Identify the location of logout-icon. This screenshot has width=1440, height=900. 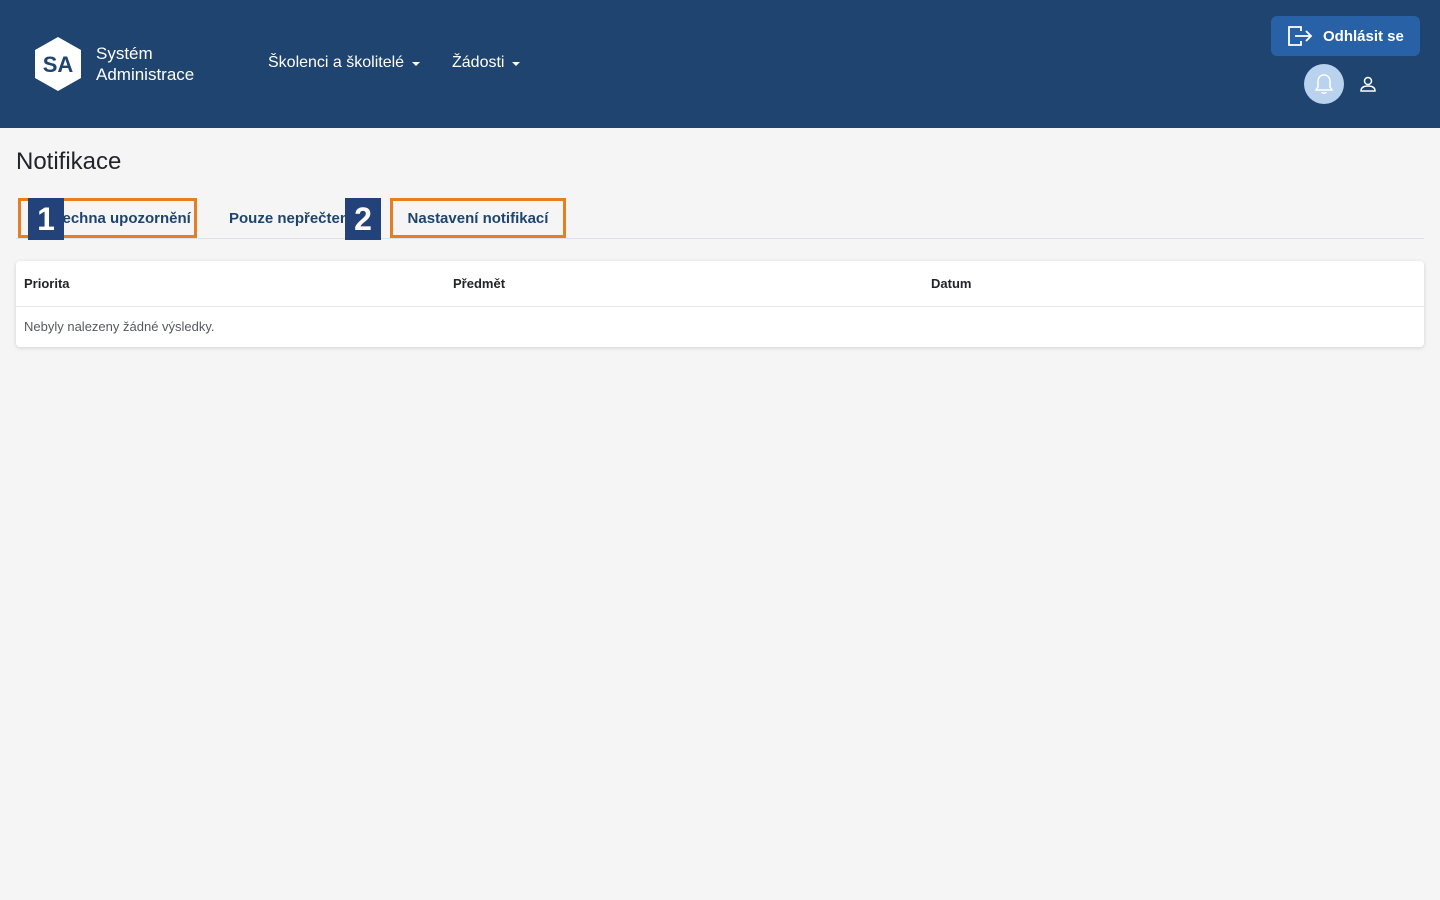
(1300, 36).